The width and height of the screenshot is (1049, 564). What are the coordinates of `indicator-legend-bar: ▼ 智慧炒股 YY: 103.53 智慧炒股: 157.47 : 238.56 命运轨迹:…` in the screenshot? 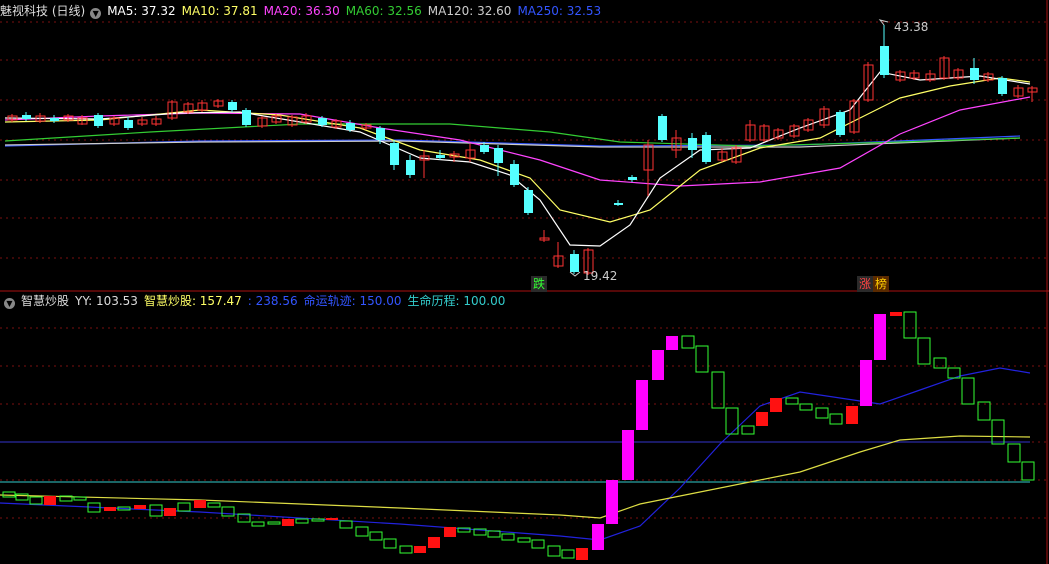 It's located at (255, 301).